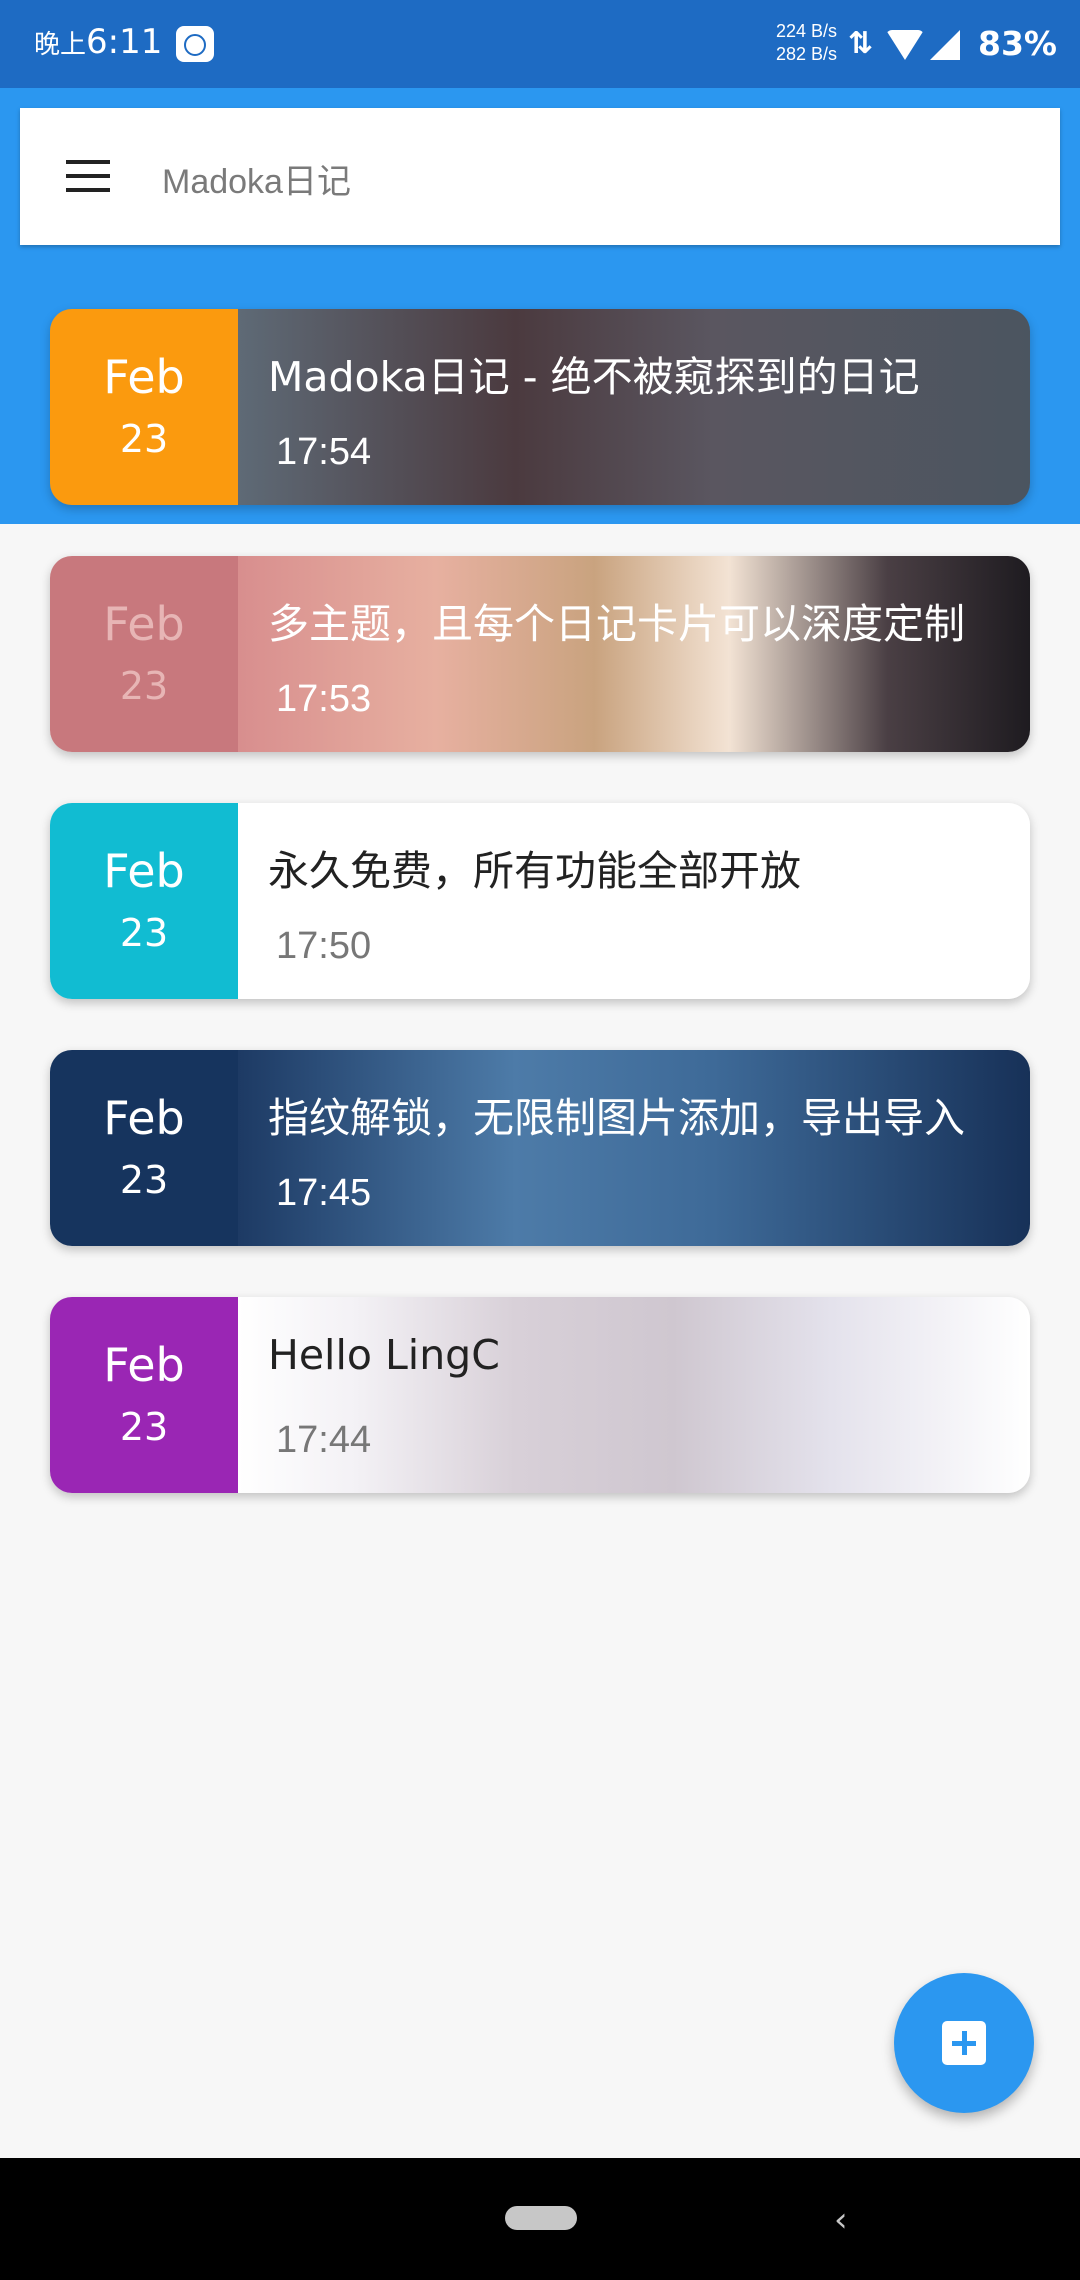  Describe the element at coordinates (540, 176) in the screenshot. I see `search-bar: Madoka日记` at that location.